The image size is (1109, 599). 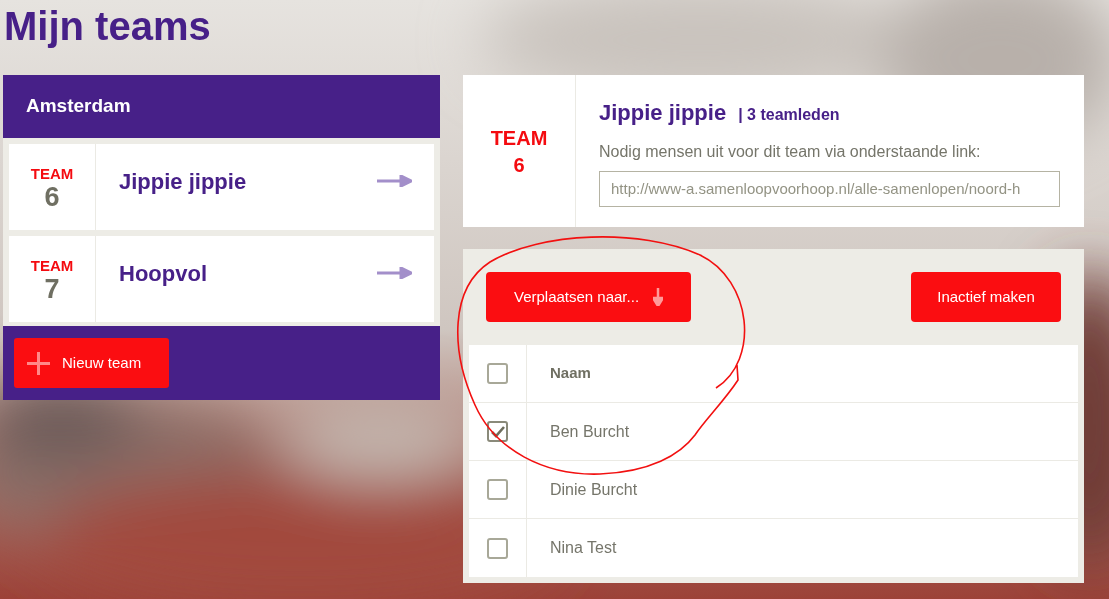 I want to click on checkmark-icon, so click(x=497, y=431).